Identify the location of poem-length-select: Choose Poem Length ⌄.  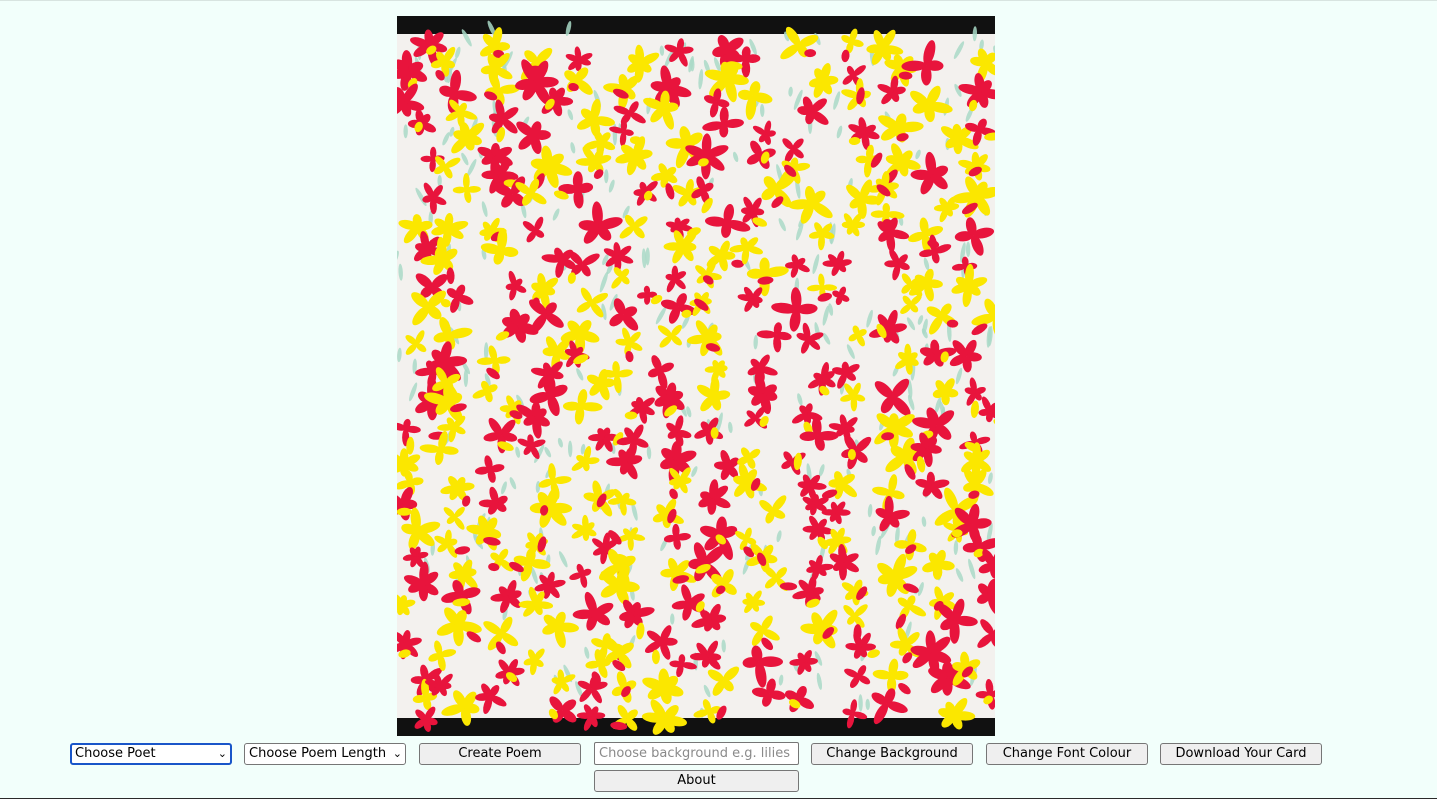
(325, 754).